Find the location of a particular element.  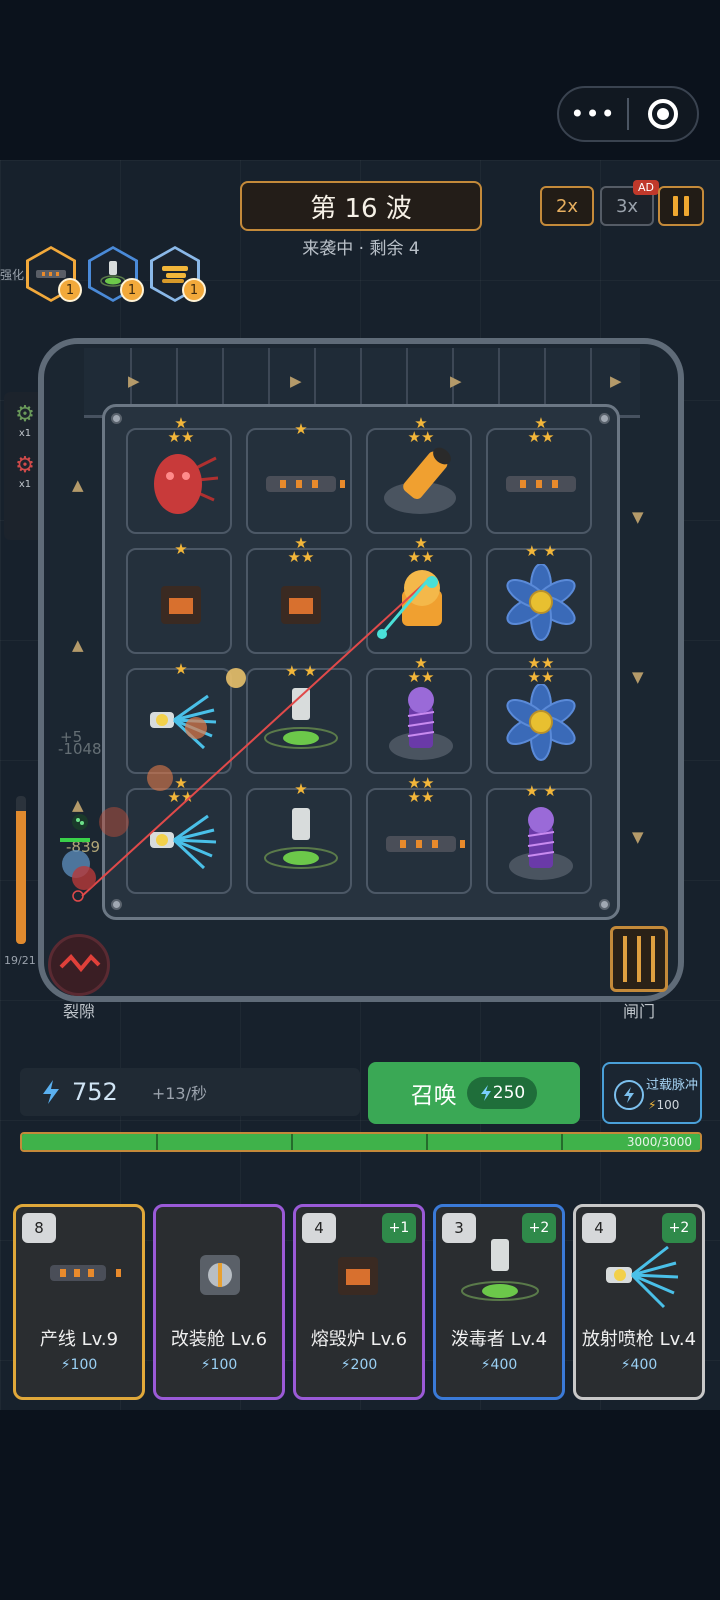

summon-label: 召唤 is located at coordinates (433, 1096).